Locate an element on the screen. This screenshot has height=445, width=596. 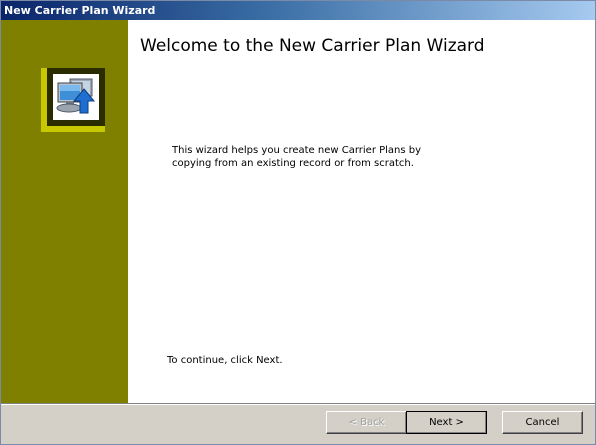
page-title: Welcome to the New Carrier Plan Wizard is located at coordinates (312, 46).